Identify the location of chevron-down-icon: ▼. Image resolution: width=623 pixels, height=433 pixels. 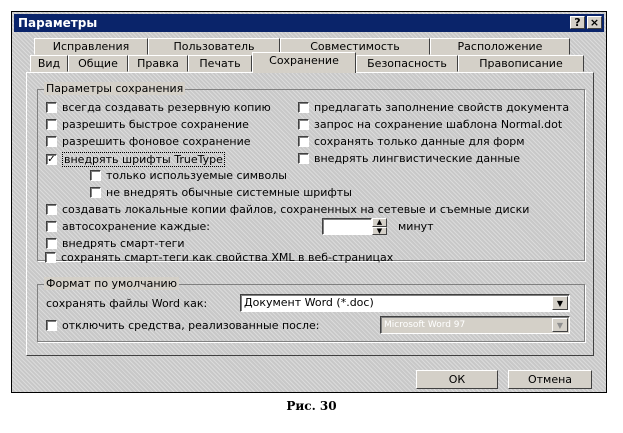
(560, 303).